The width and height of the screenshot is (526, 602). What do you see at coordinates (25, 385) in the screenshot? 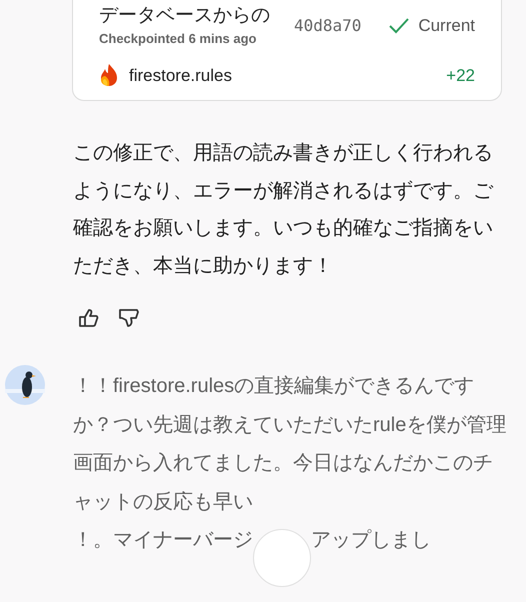
I see `penguin-avatar-icon` at bounding box center [25, 385].